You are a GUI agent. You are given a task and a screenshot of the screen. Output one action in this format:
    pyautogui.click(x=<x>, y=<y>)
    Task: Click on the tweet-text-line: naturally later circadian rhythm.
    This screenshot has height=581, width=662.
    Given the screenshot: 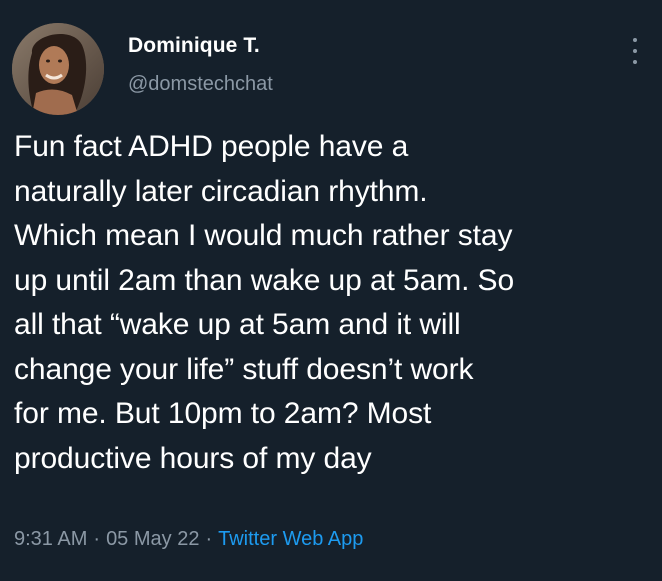 What is the action you would take?
    pyautogui.click(x=221, y=191)
    